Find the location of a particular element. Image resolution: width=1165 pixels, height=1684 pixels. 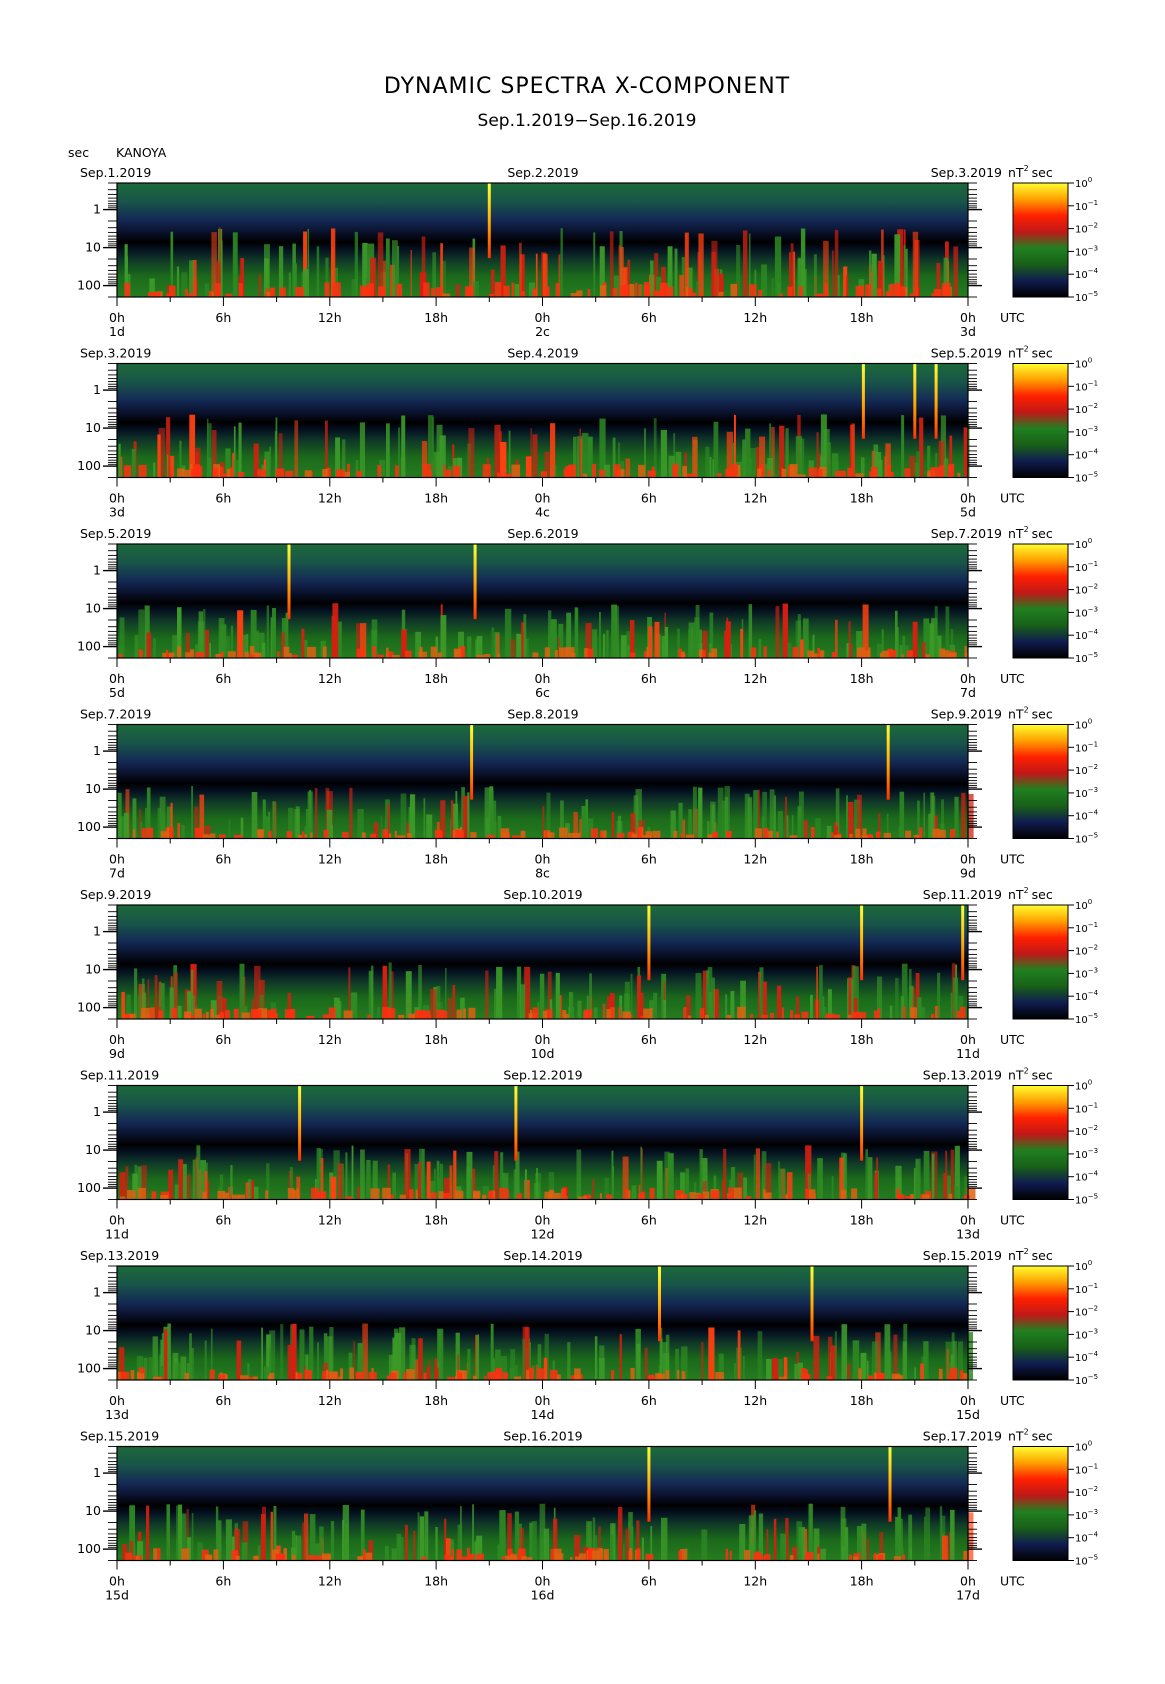

colorbar-tick-label: 10−2 is located at coordinates (1086, 951).